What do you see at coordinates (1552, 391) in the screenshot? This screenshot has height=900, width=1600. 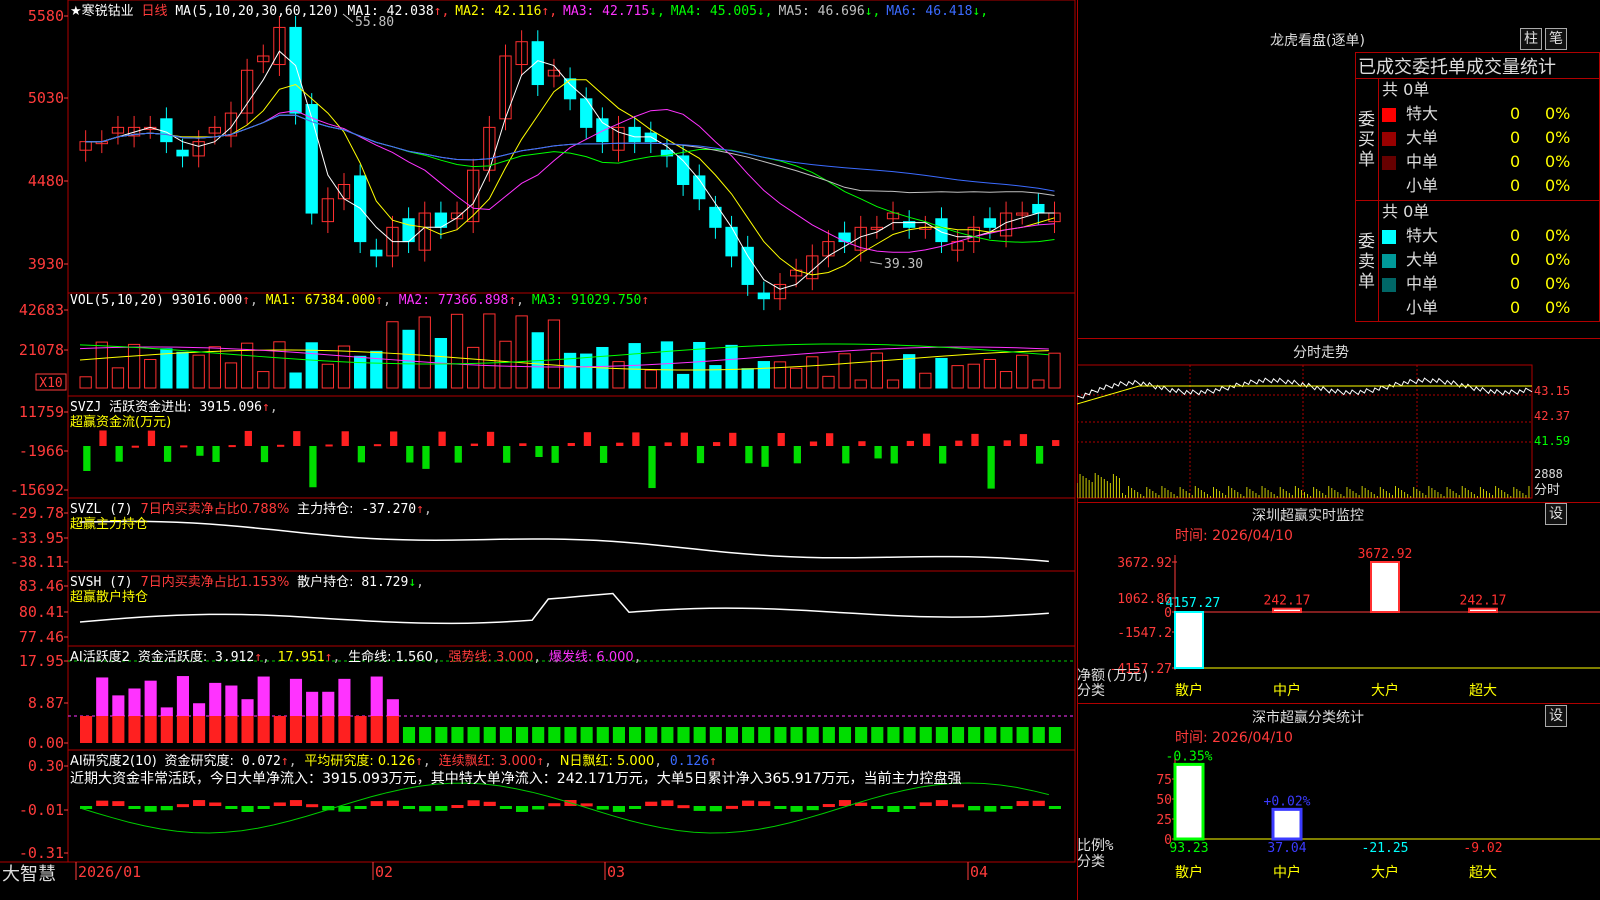 I see `intraday-tick-0: 43.15` at bounding box center [1552, 391].